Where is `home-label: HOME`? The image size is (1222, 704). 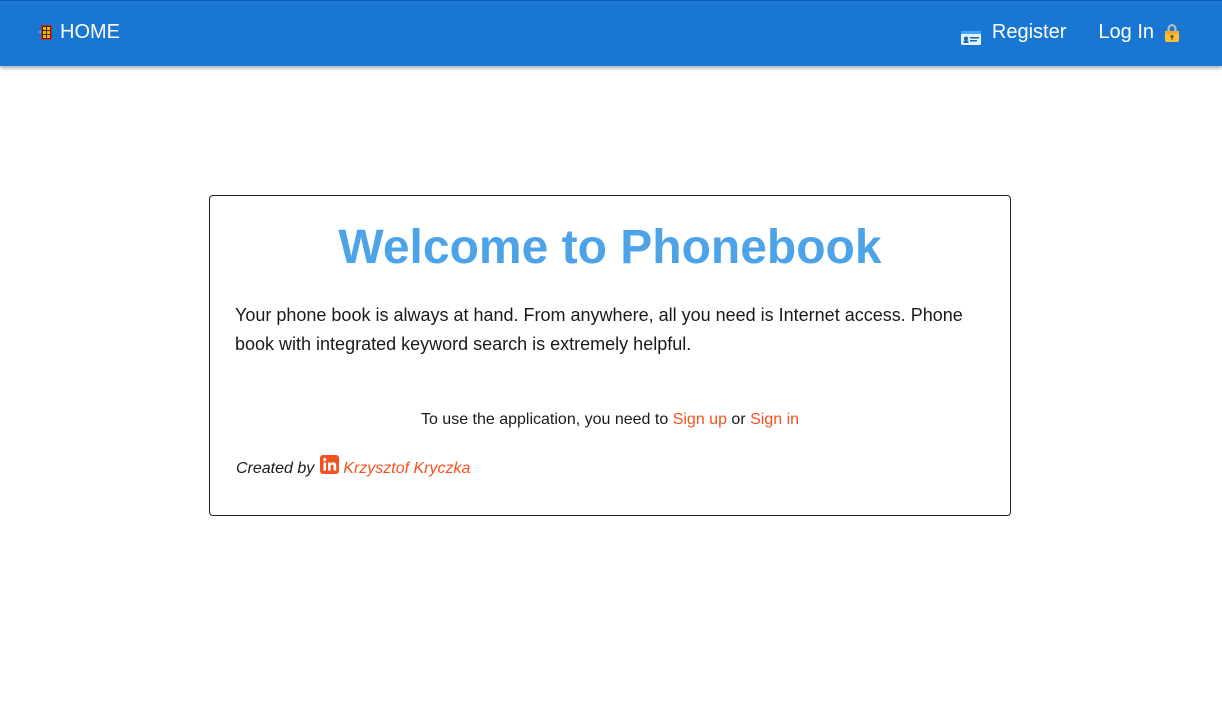
home-label: HOME is located at coordinates (90, 32).